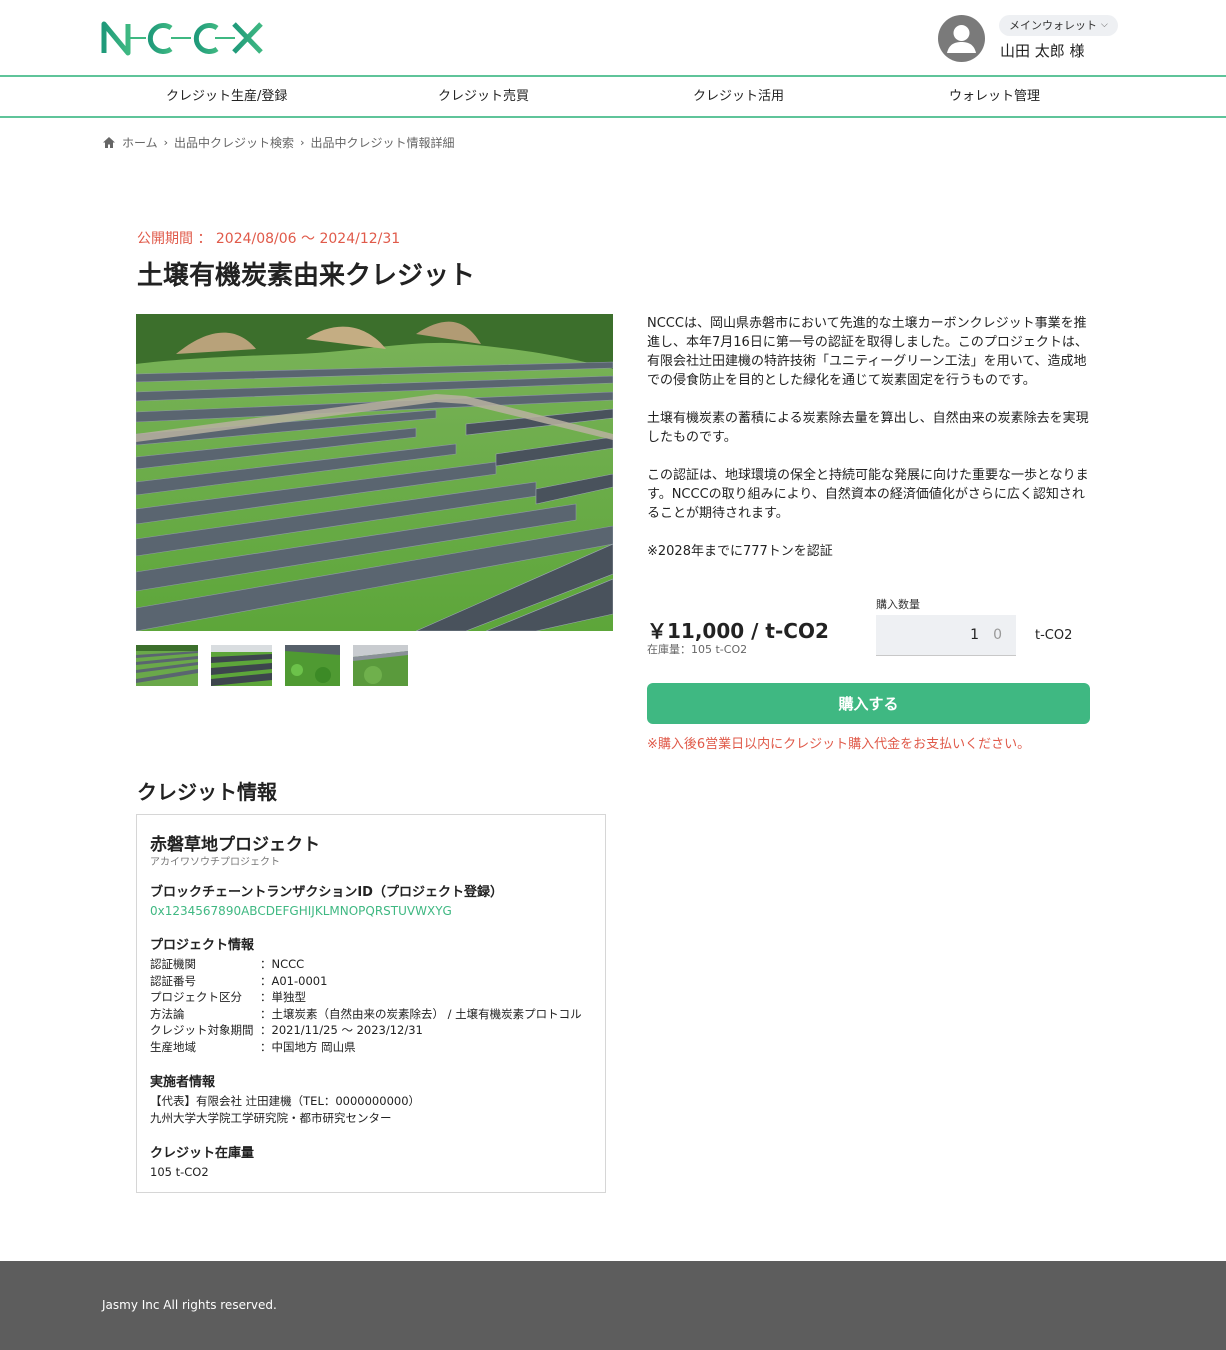 The width and height of the screenshot is (1226, 1350). I want to click on implementer-item: 【代表】有限会社 辻田建機（TEL：0000000000）, so click(285, 1101).